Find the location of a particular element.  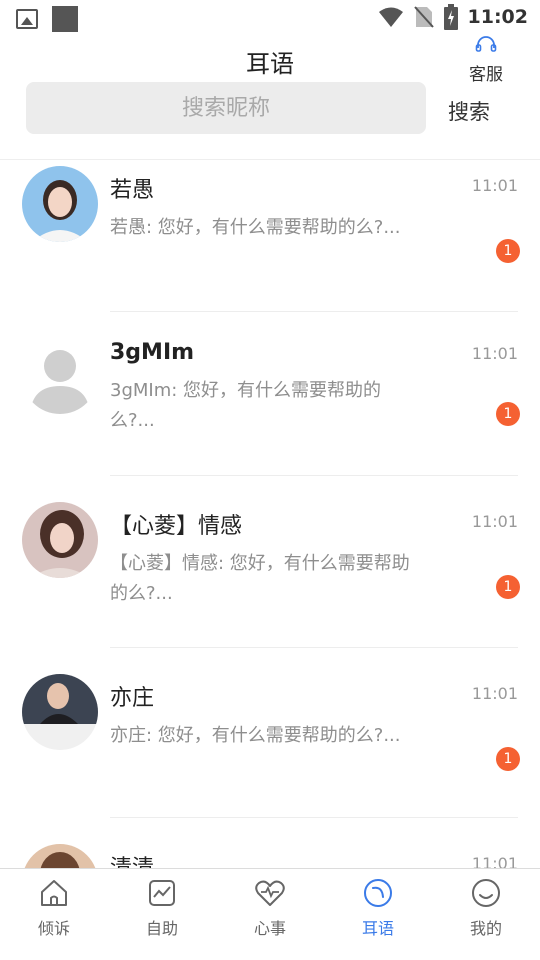

status-right: 11:02 is located at coordinates (453, 17).